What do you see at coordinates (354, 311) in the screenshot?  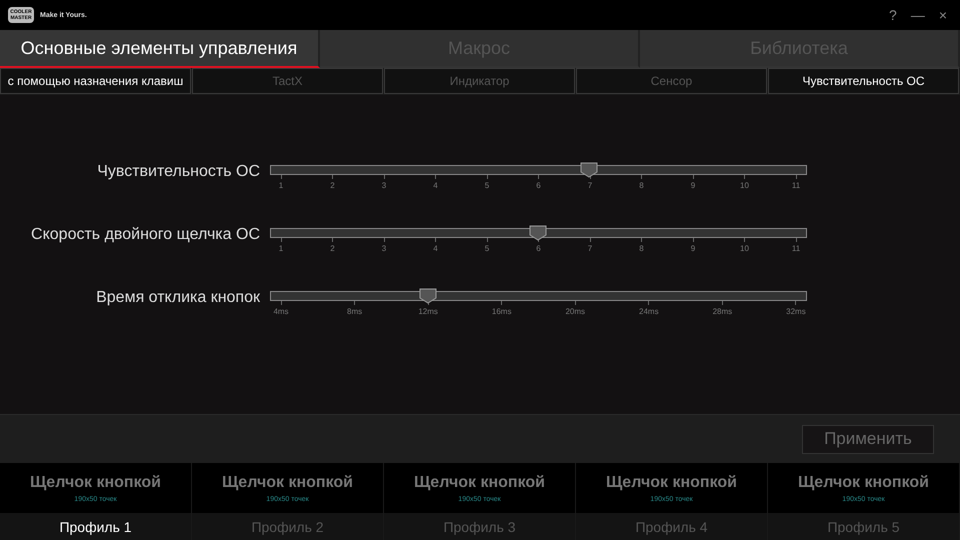 I see `tick-label: 8ms` at bounding box center [354, 311].